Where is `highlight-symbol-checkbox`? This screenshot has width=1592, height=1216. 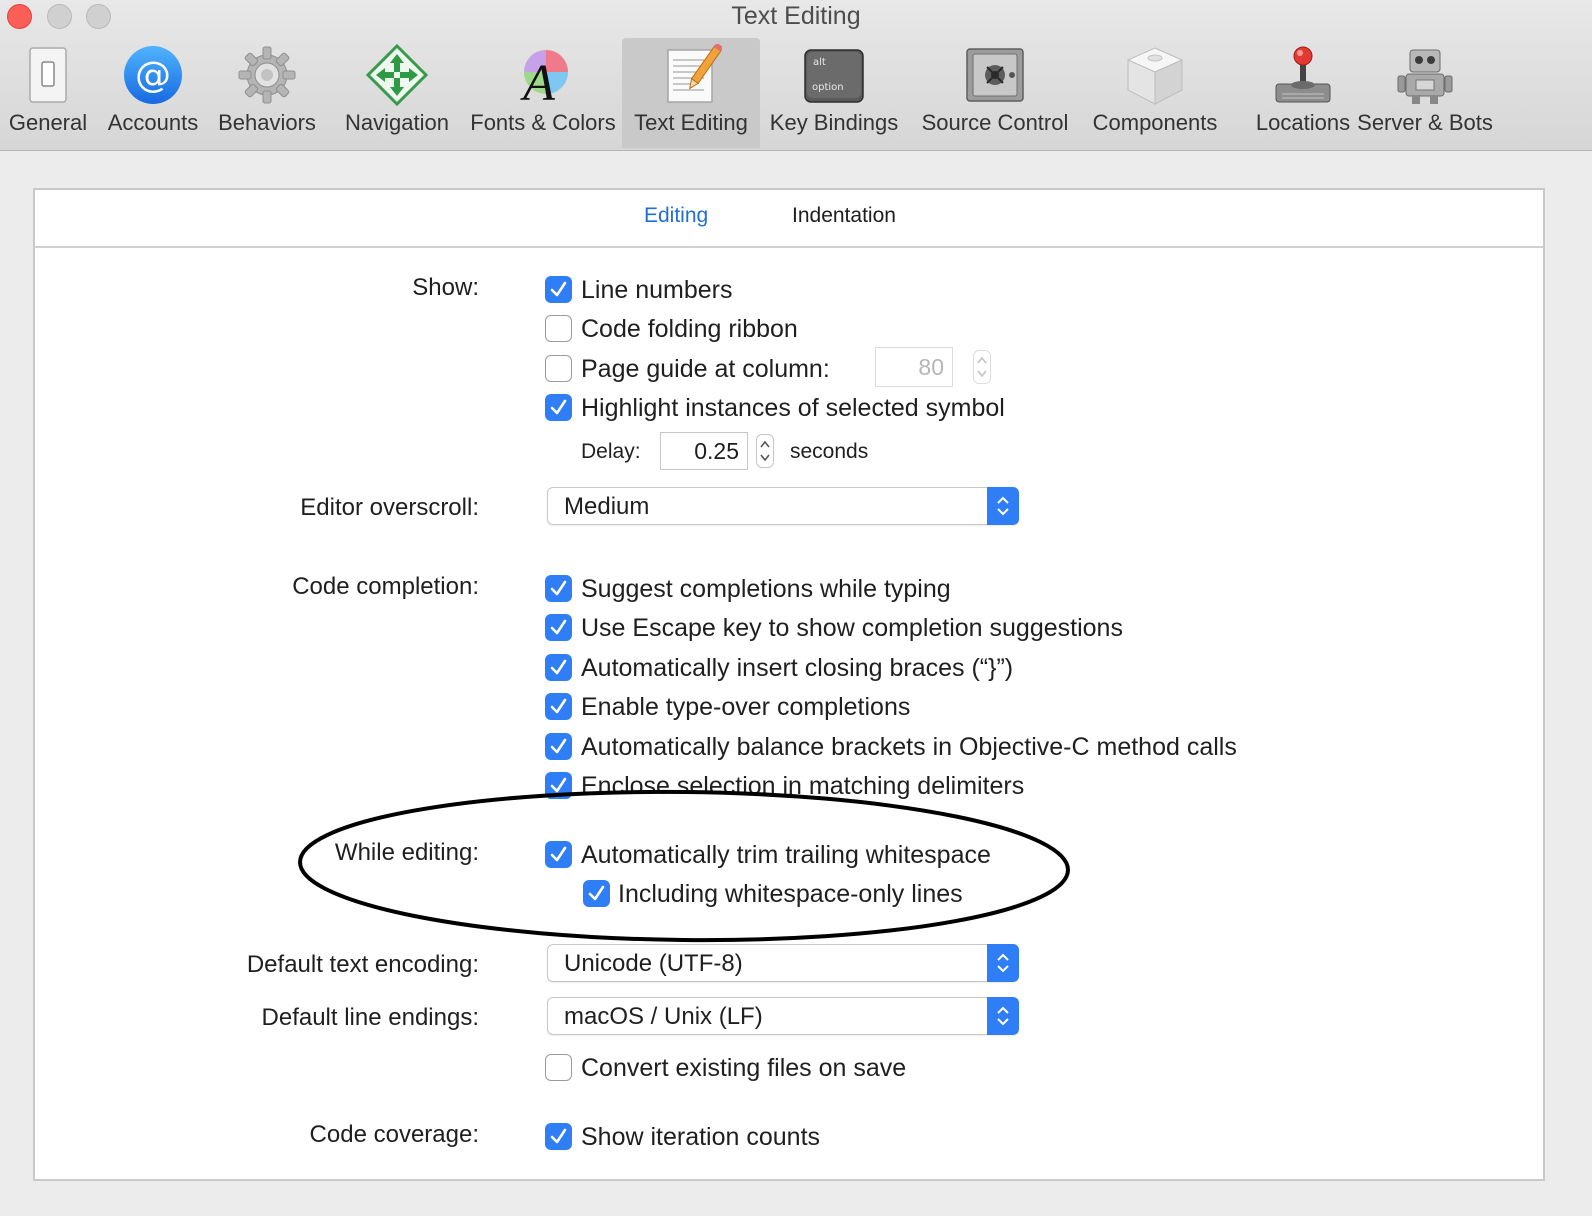 highlight-symbol-checkbox is located at coordinates (558, 407).